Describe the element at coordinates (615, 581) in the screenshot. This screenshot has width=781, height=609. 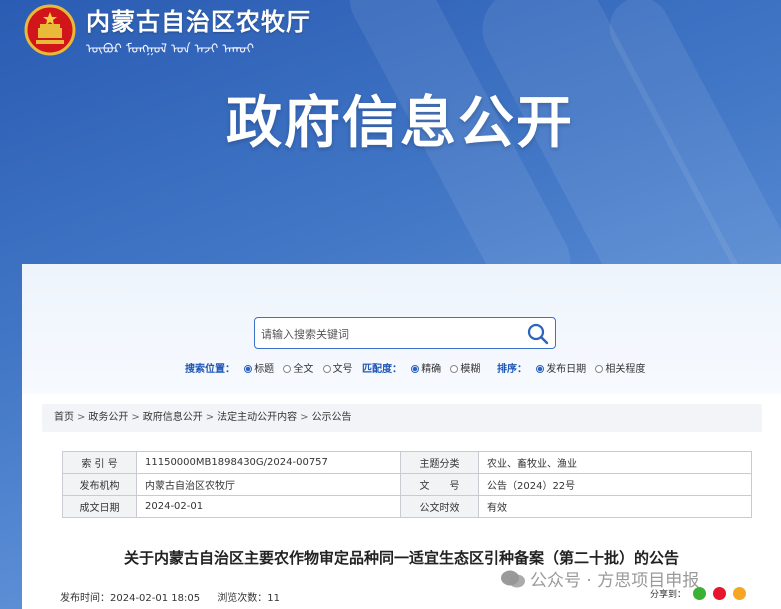
I see `watermark-text: 公众号 · 方思项目申报` at that location.